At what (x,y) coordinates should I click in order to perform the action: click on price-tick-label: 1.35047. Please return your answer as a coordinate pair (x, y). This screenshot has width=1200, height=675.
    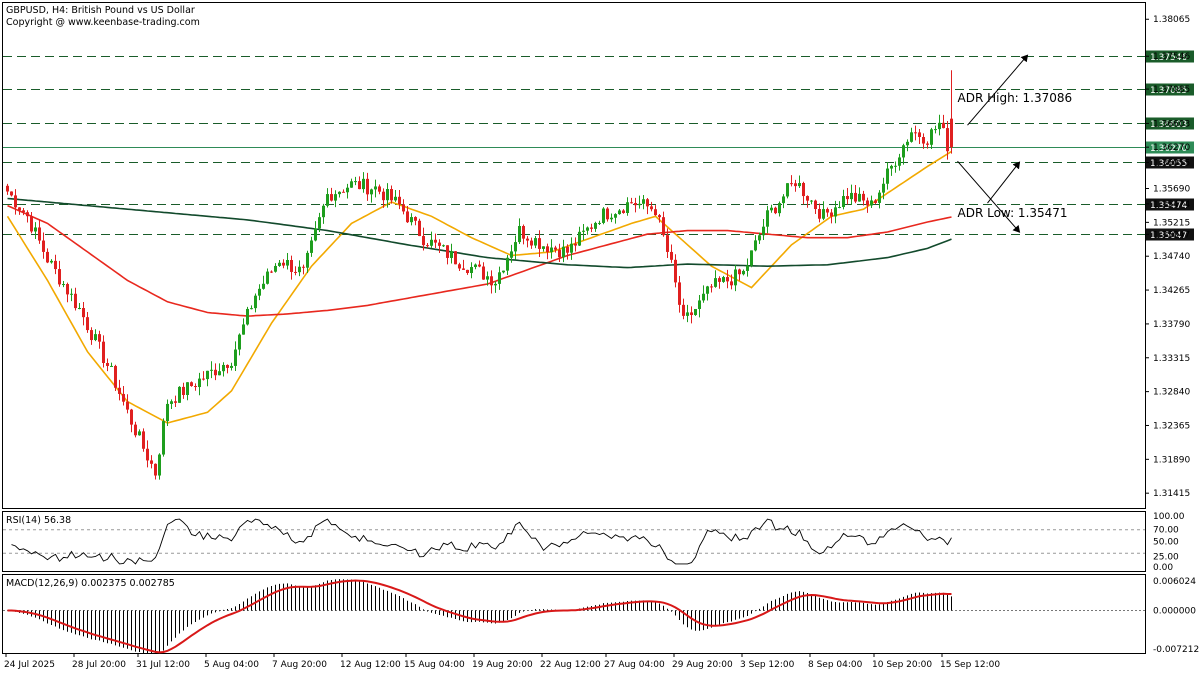
    Looking at the image, I should click on (1171, 235).